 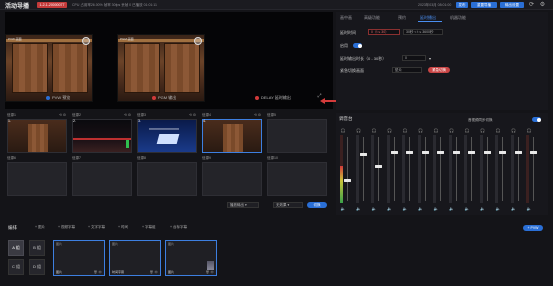 What do you see at coordinates (536, 119) in the screenshot?
I see `av-sync-toggle` at bounding box center [536, 119].